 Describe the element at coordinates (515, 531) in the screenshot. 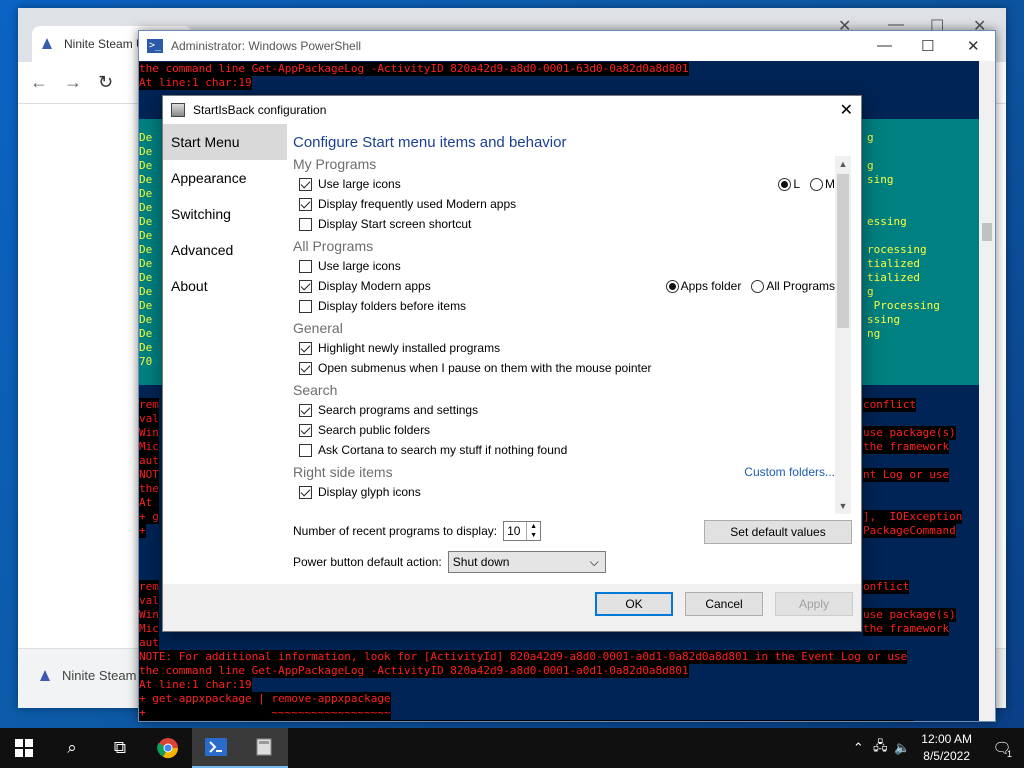

I see `recent-programs-input` at that location.